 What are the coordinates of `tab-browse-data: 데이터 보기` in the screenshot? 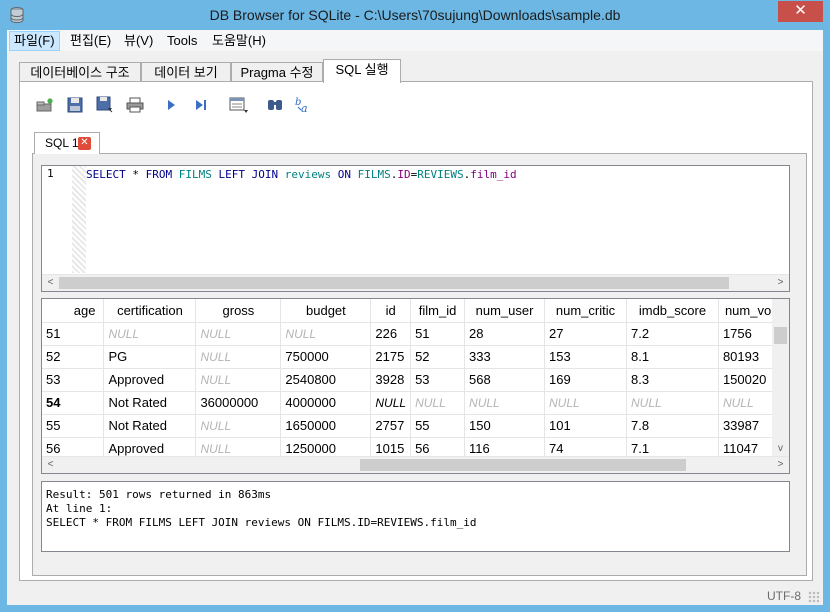 It's located at (186, 72).